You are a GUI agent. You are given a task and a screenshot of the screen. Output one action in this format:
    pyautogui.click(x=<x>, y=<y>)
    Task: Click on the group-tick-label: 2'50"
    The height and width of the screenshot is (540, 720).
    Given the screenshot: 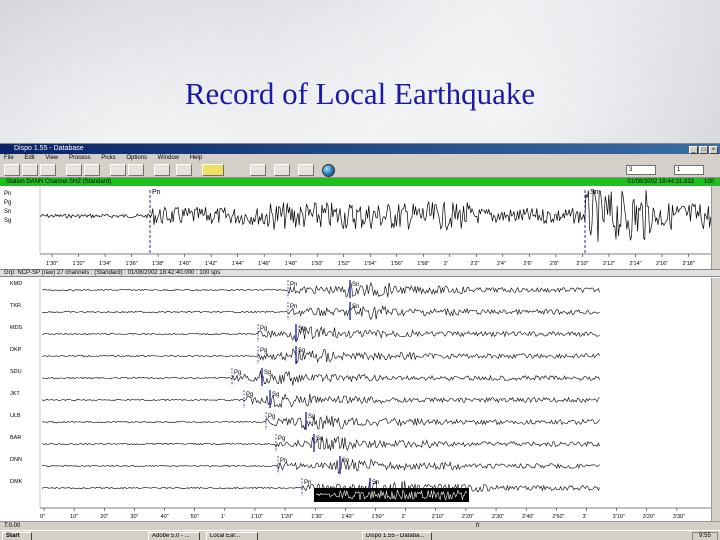 What is the action you would take?
    pyautogui.click(x=558, y=517)
    